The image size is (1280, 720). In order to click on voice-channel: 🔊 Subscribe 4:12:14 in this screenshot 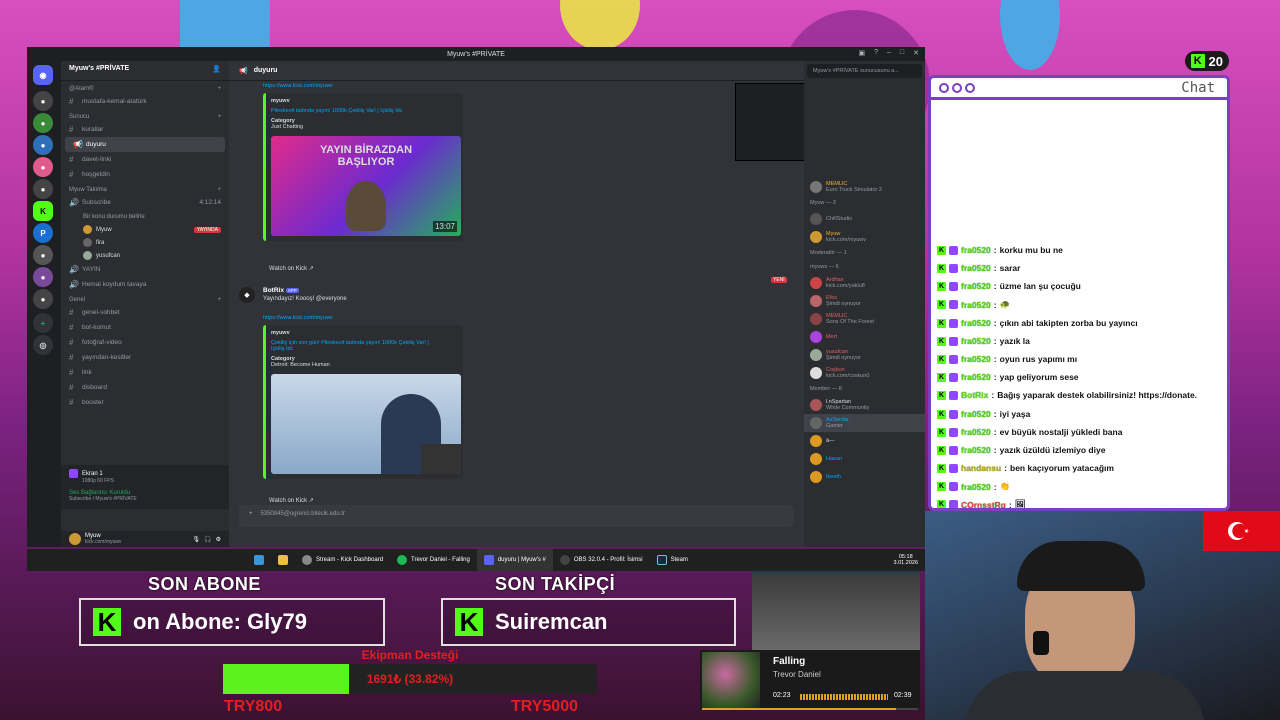, I will do `click(145, 202)`.